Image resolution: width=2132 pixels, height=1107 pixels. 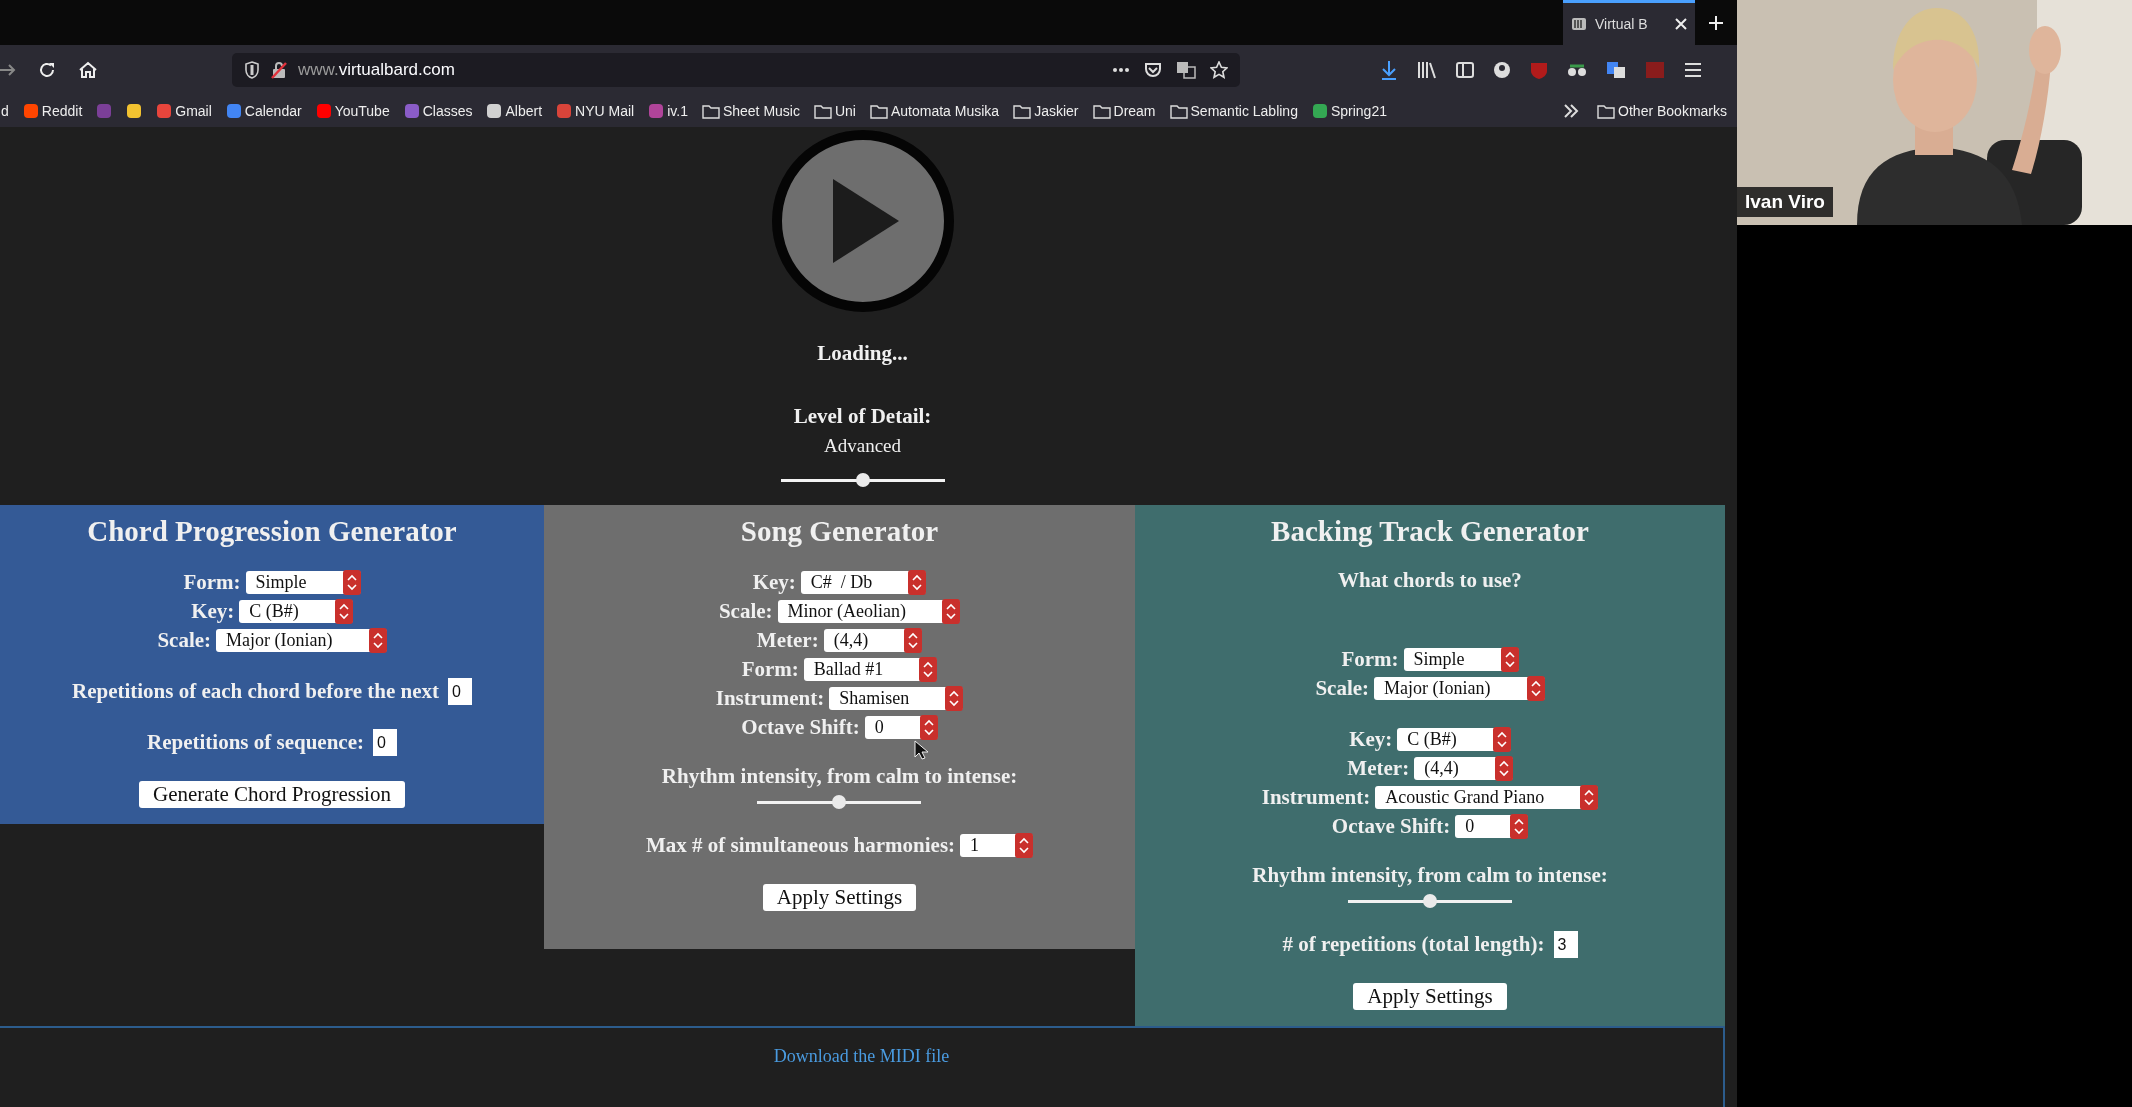 What do you see at coordinates (8, 70) in the screenshot?
I see `forward-icon` at bounding box center [8, 70].